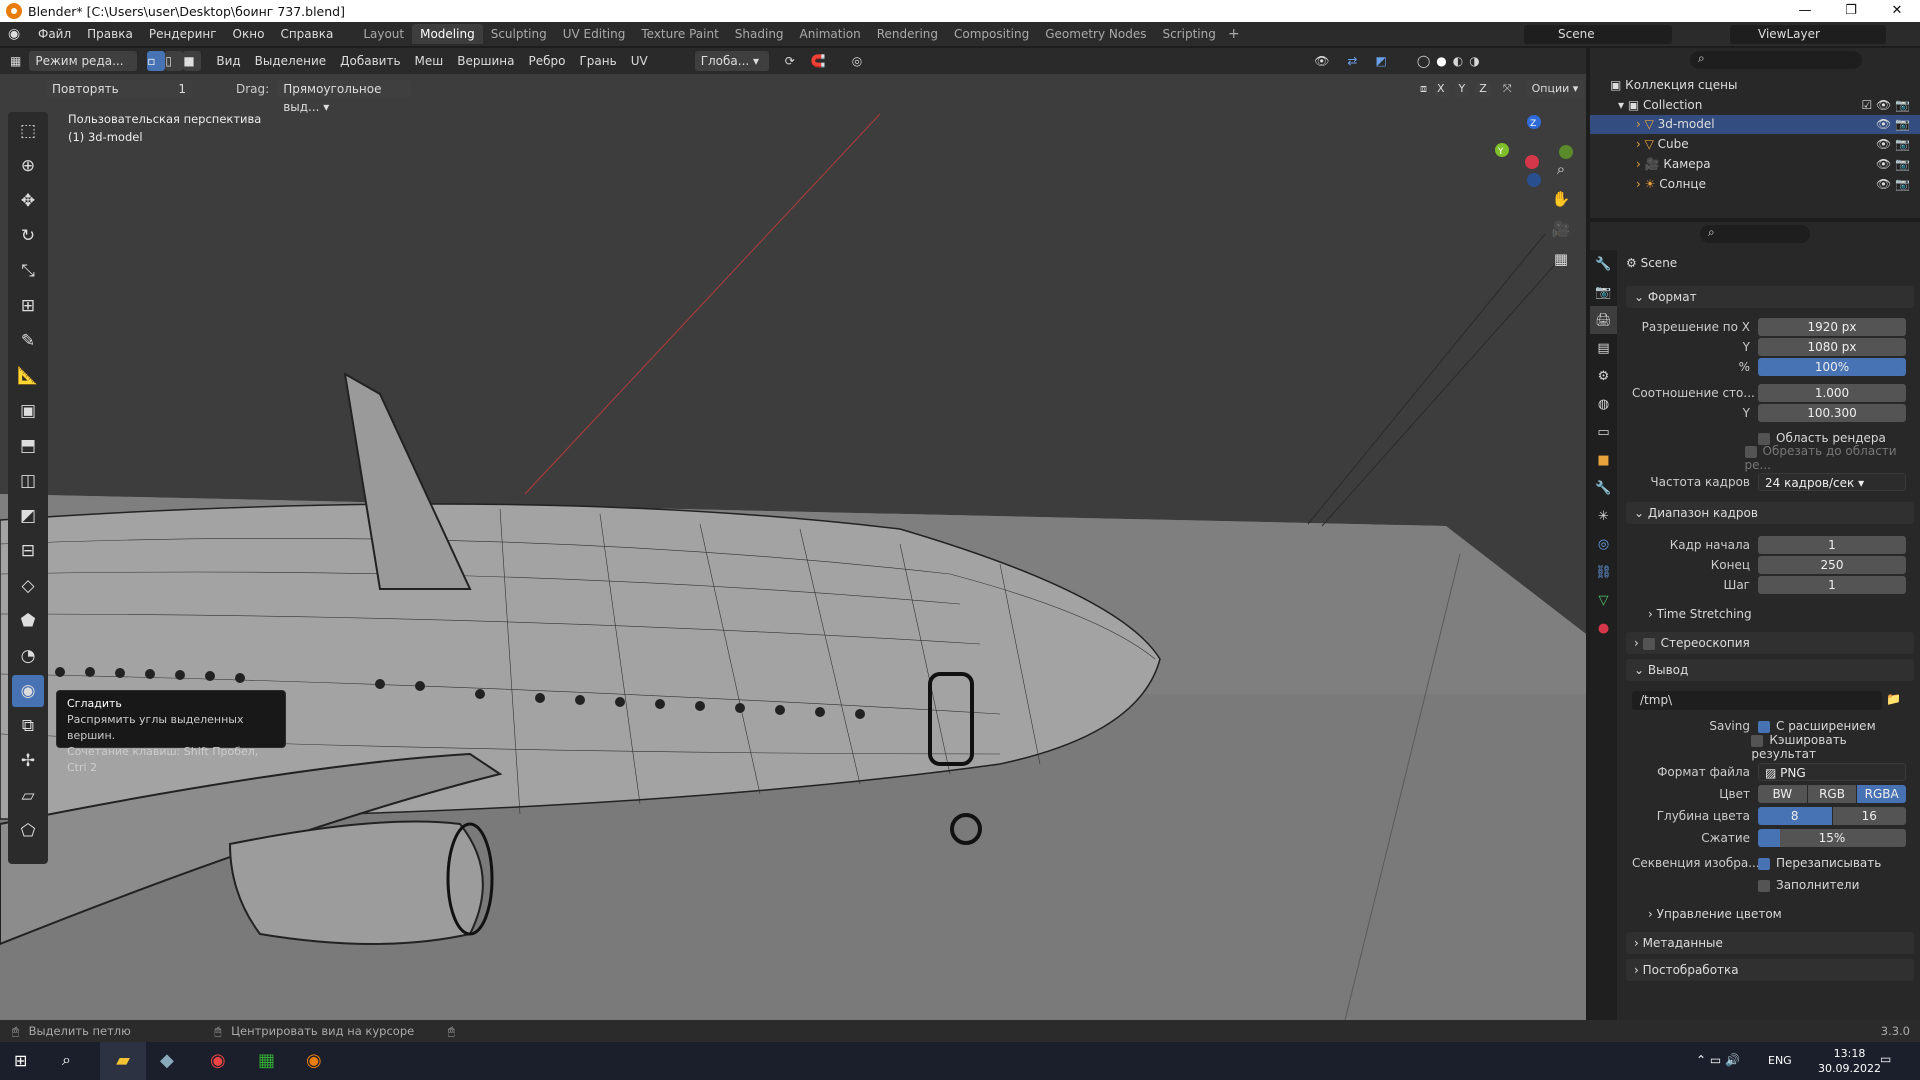 This screenshot has height=1080, width=1920. What do you see at coordinates (1603, 488) in the screenshot?
I see `modifier-tab-icon: 🔧` at bounding box center [1603, 488].